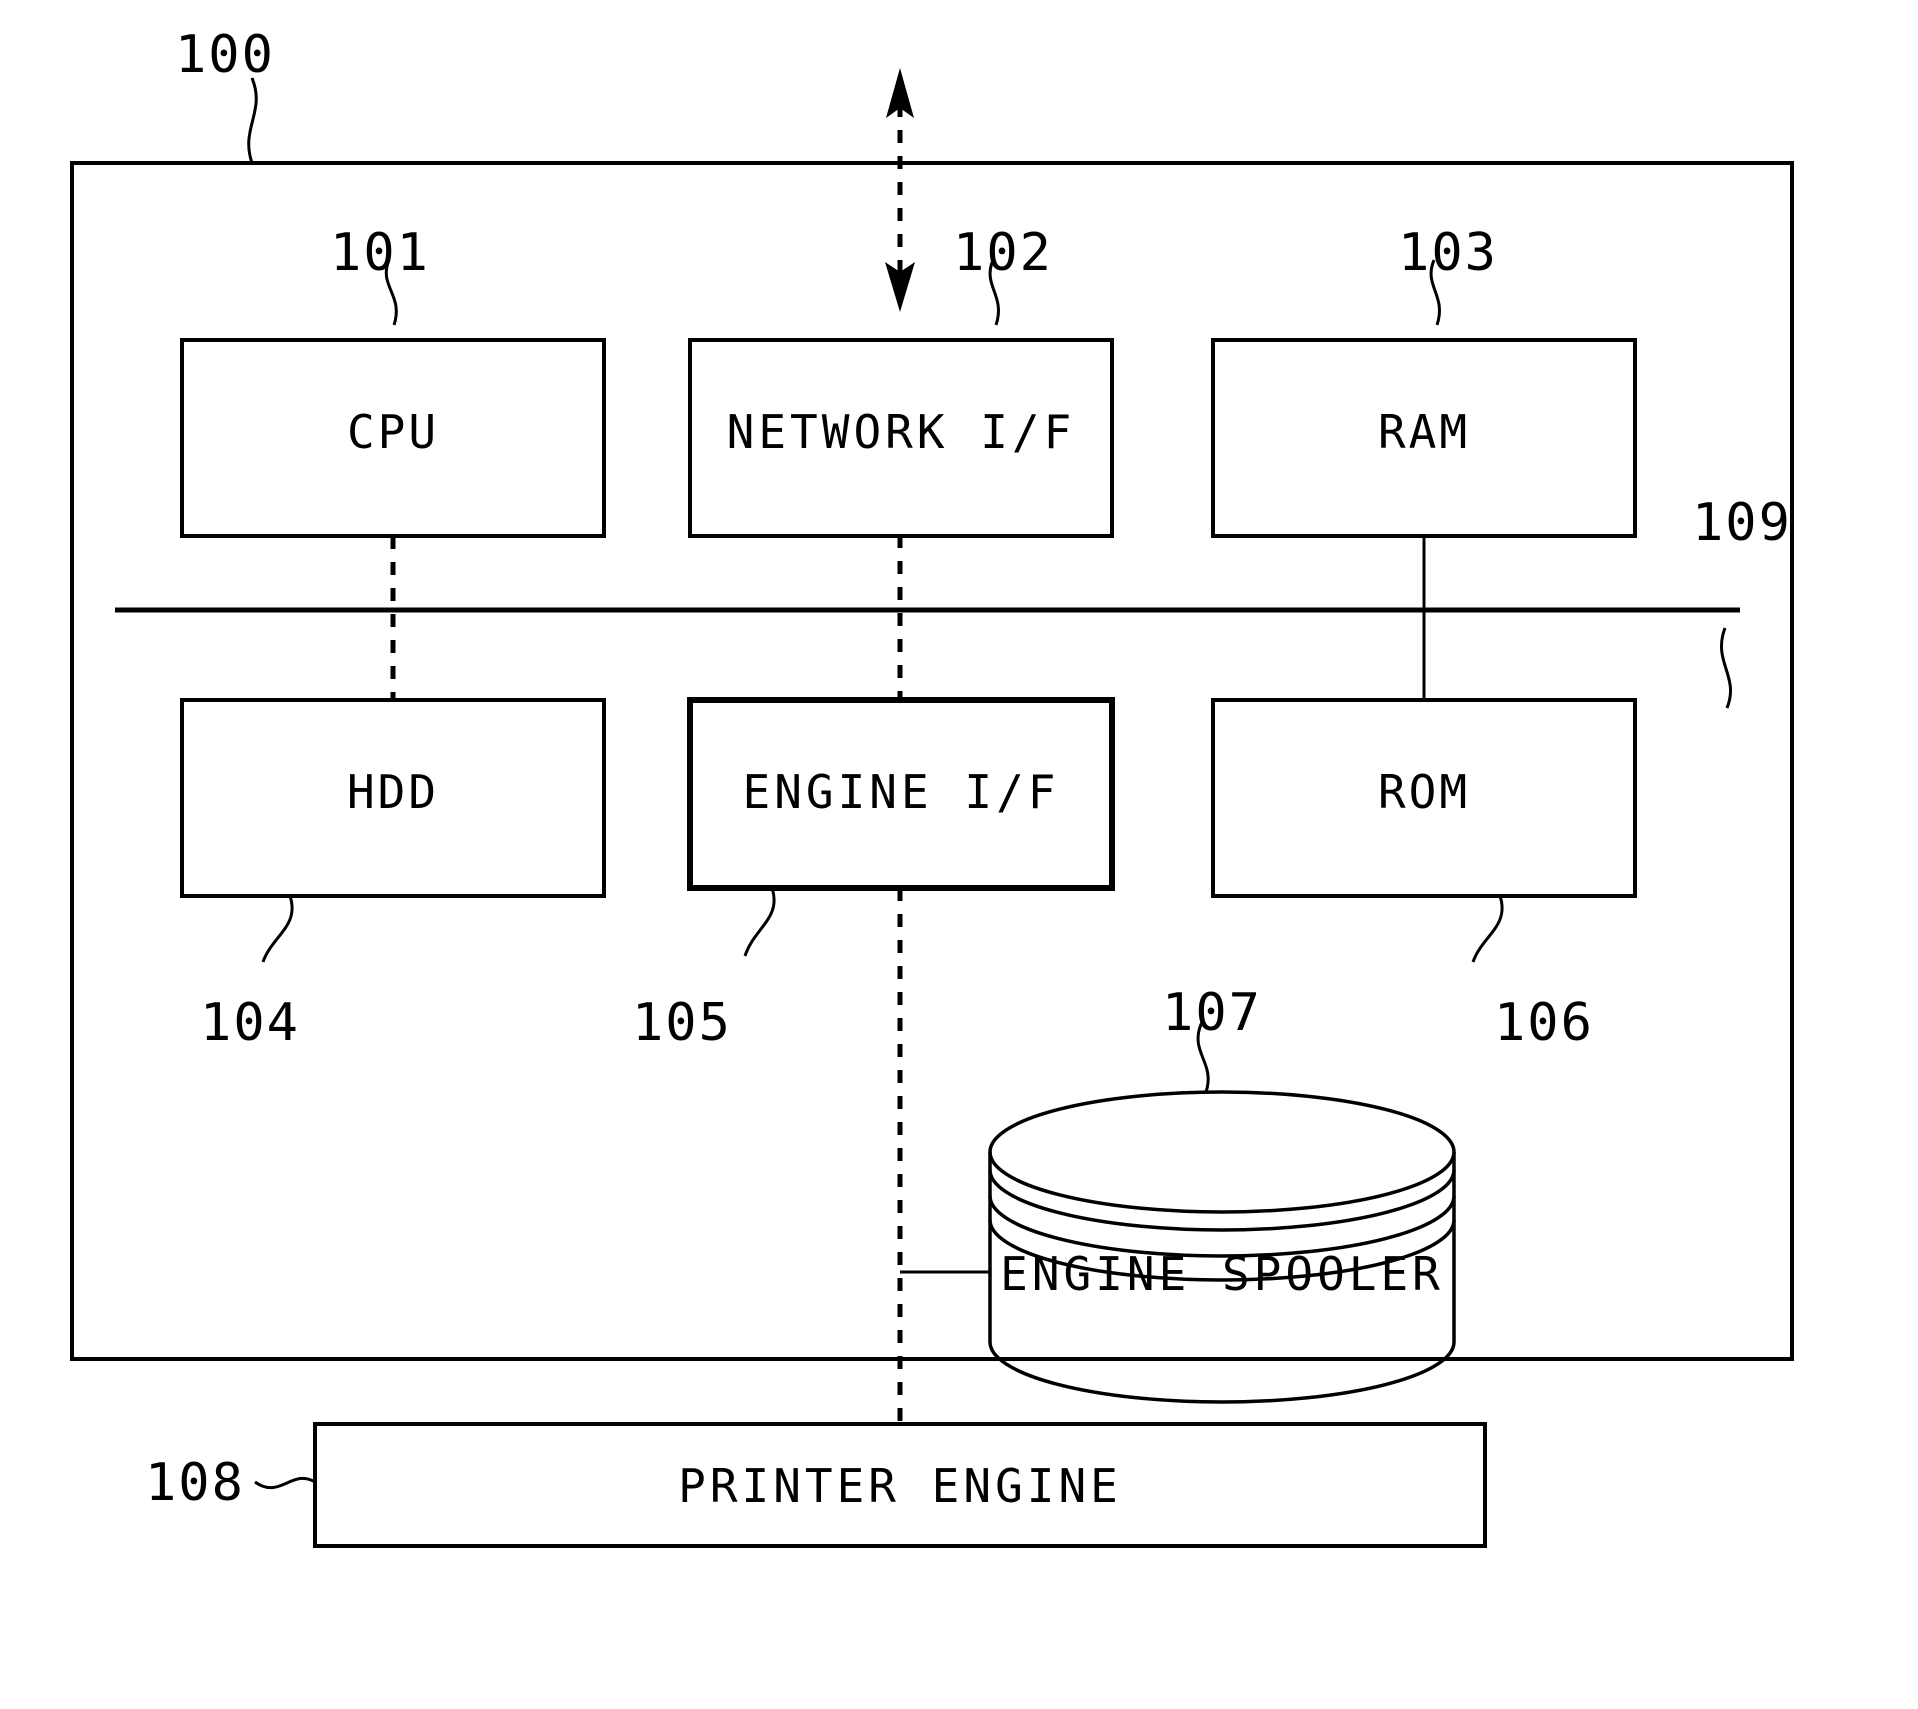 Image resolution: width=1918 pixels, height=1709 pixels. Describe the element at coordinates (250, 1023) in the screenshot. I see `ref-numeral-104: 104` at that location.